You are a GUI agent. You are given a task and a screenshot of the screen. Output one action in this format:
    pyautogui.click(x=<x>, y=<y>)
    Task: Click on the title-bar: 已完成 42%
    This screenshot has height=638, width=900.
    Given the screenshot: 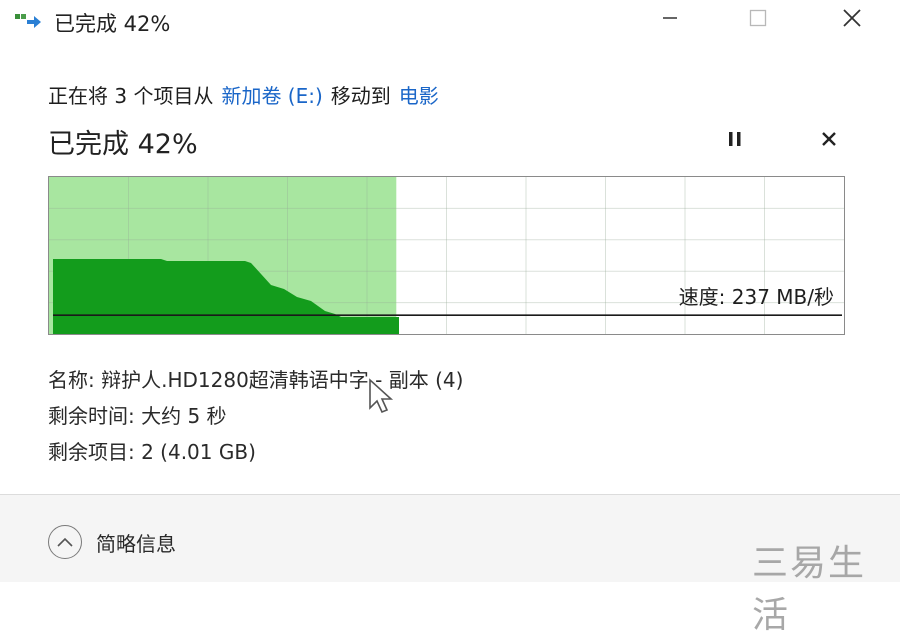 What is the action you would take?
    pyautogui.click(x=450, y=22)
    